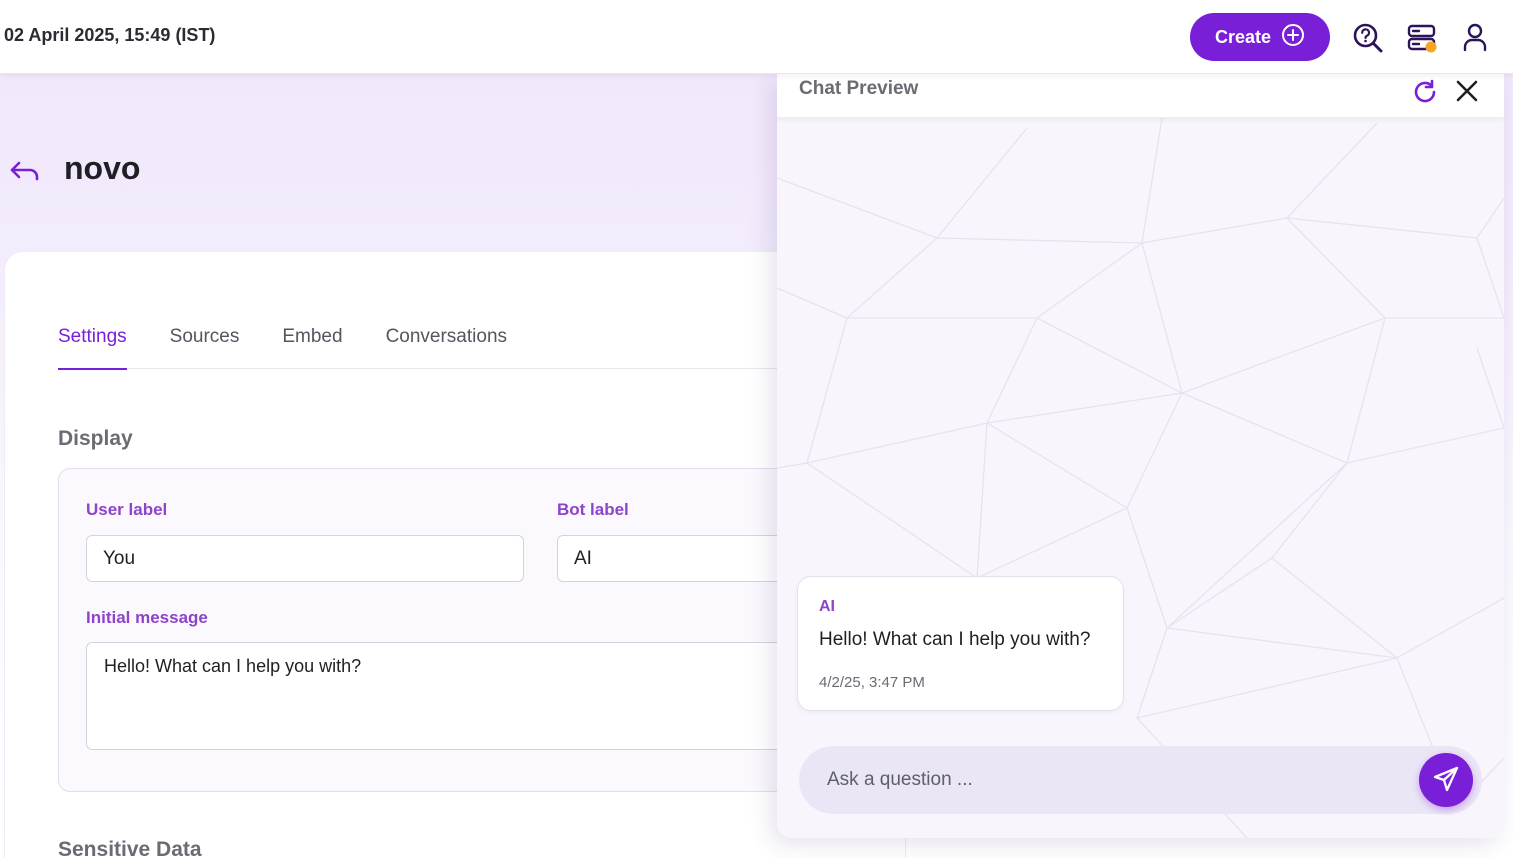 The width and height of the screenshot is (1513, 858). I want to click on message-text: Hello! What can I help you with?, so click(955, 639).